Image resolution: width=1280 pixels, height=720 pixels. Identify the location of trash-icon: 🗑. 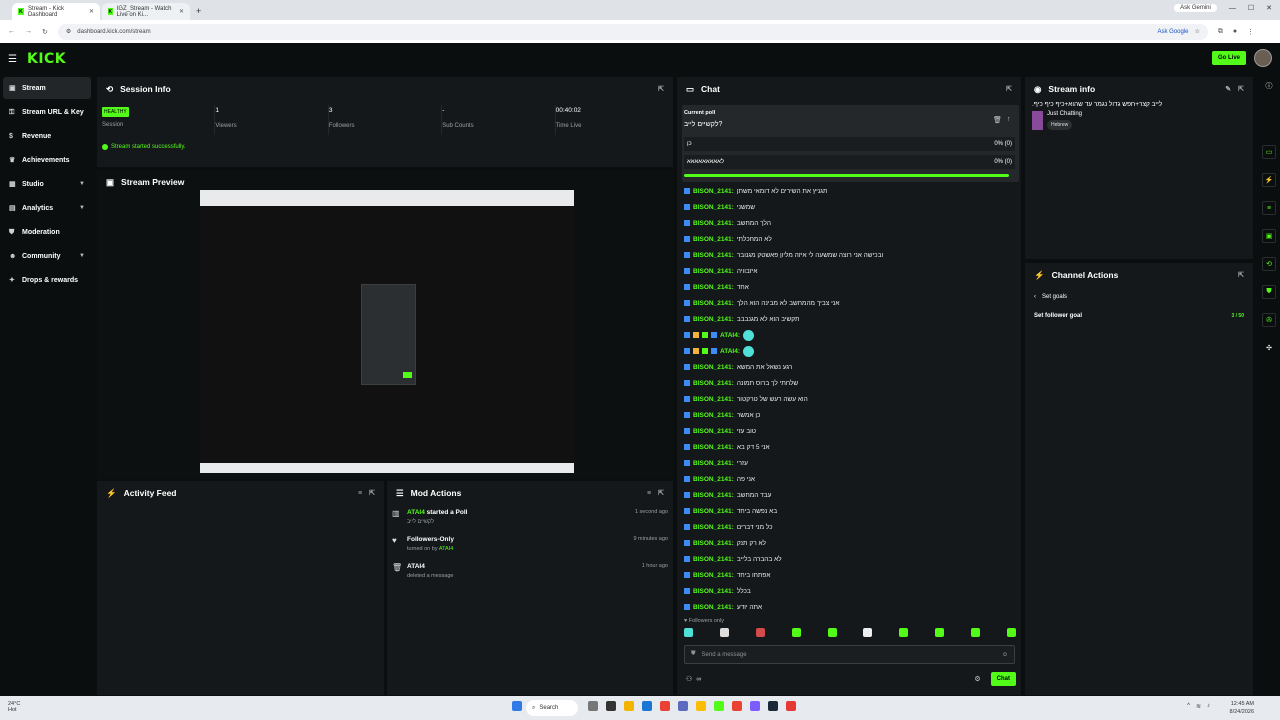
(997, 120).